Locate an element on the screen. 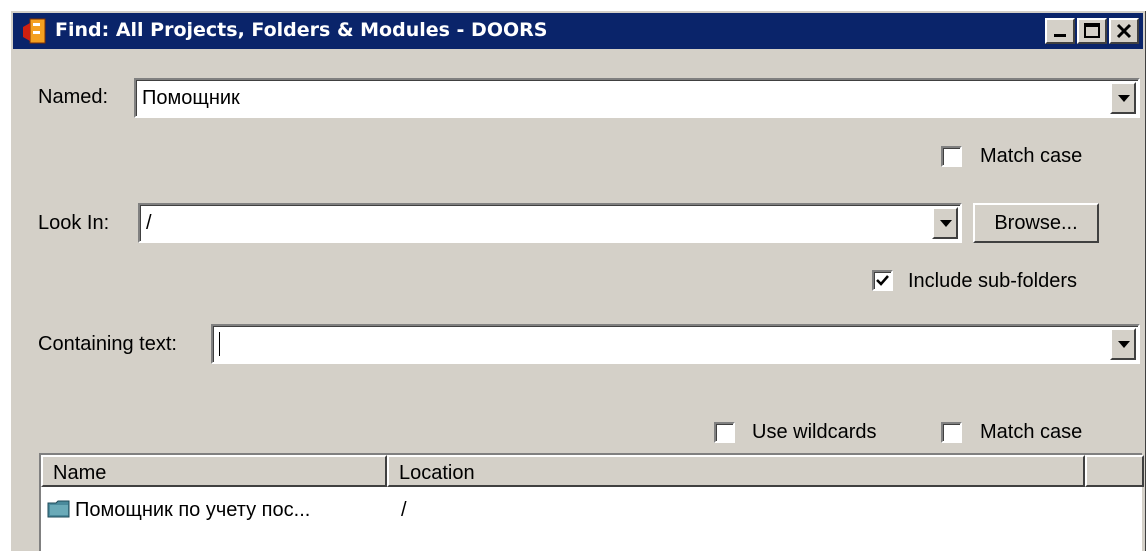 The width and height of the screenshot is (1146, 551). look-in-label: Look In: is located at coordinates (74, 223).